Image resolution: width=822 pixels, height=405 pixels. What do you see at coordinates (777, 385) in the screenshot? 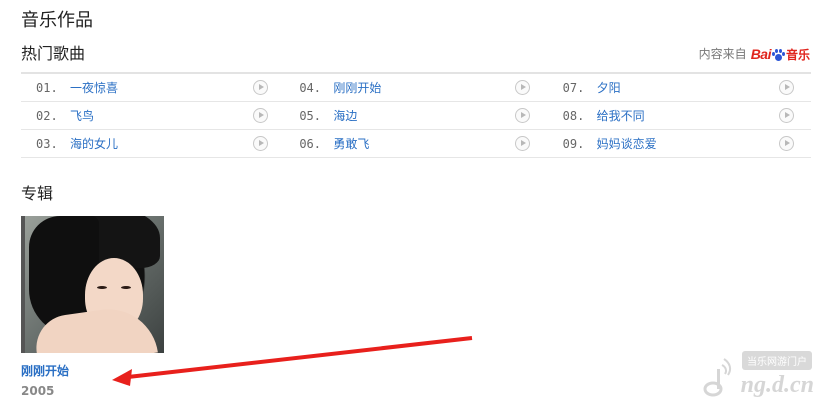
I see `watermark-logo: ng.d.cn` at bounding box center [777, 385].